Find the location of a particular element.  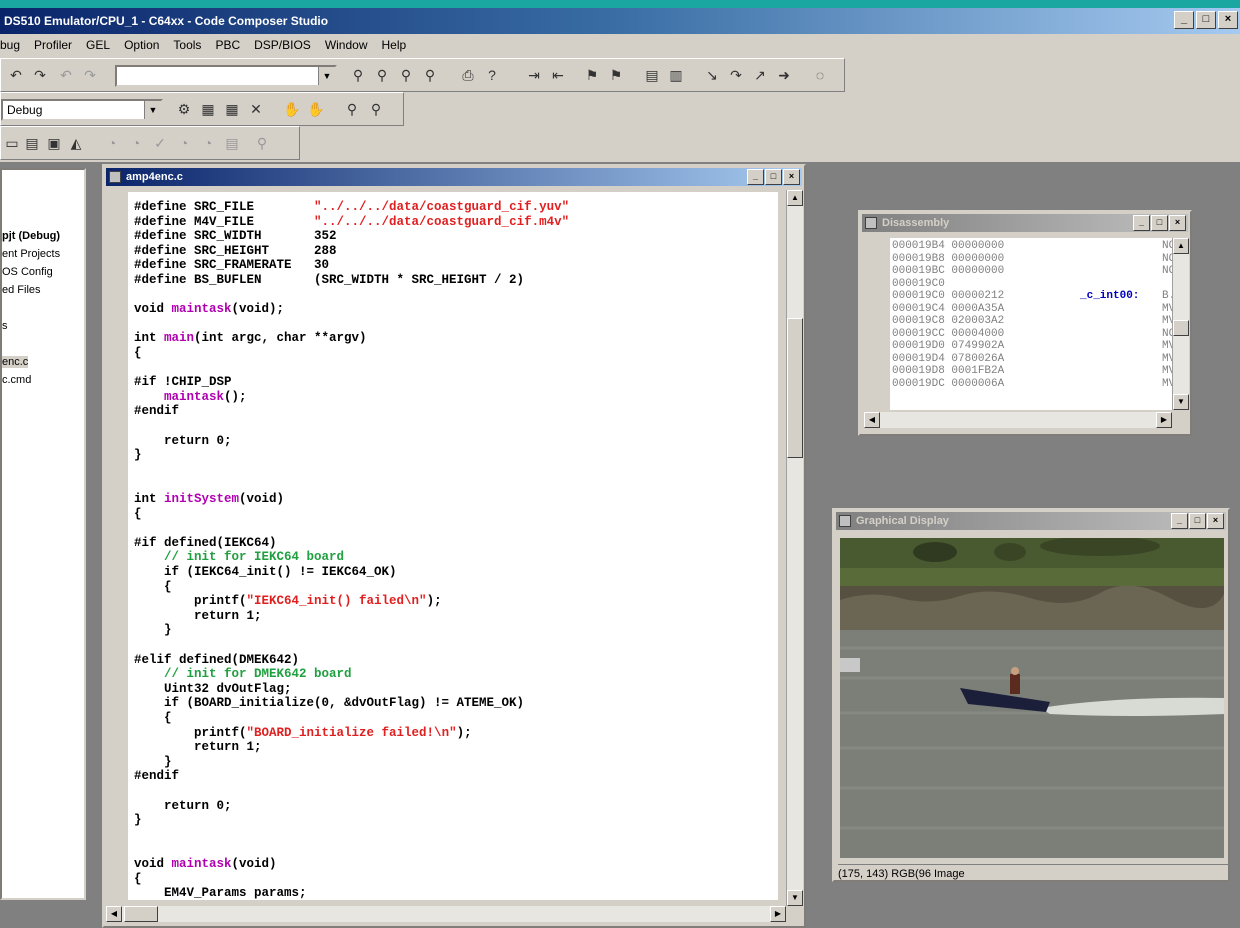

code-line: #elif defined(DMEK642) is located at coordinates (216, 660).